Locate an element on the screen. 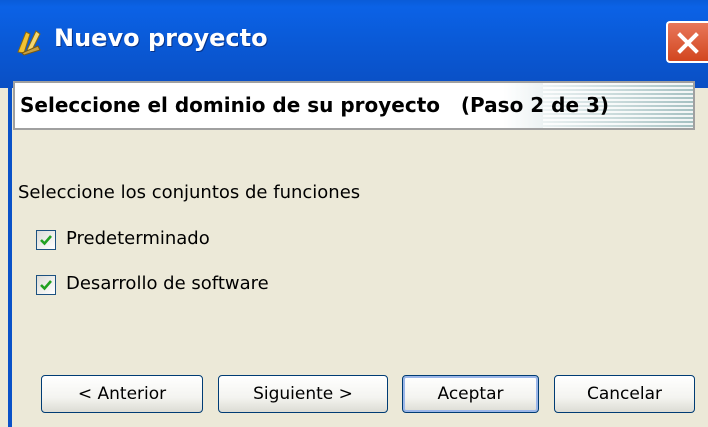 The image size is (708, 427). checkbox-desarrollo-software is located at coordinates (46, 285).